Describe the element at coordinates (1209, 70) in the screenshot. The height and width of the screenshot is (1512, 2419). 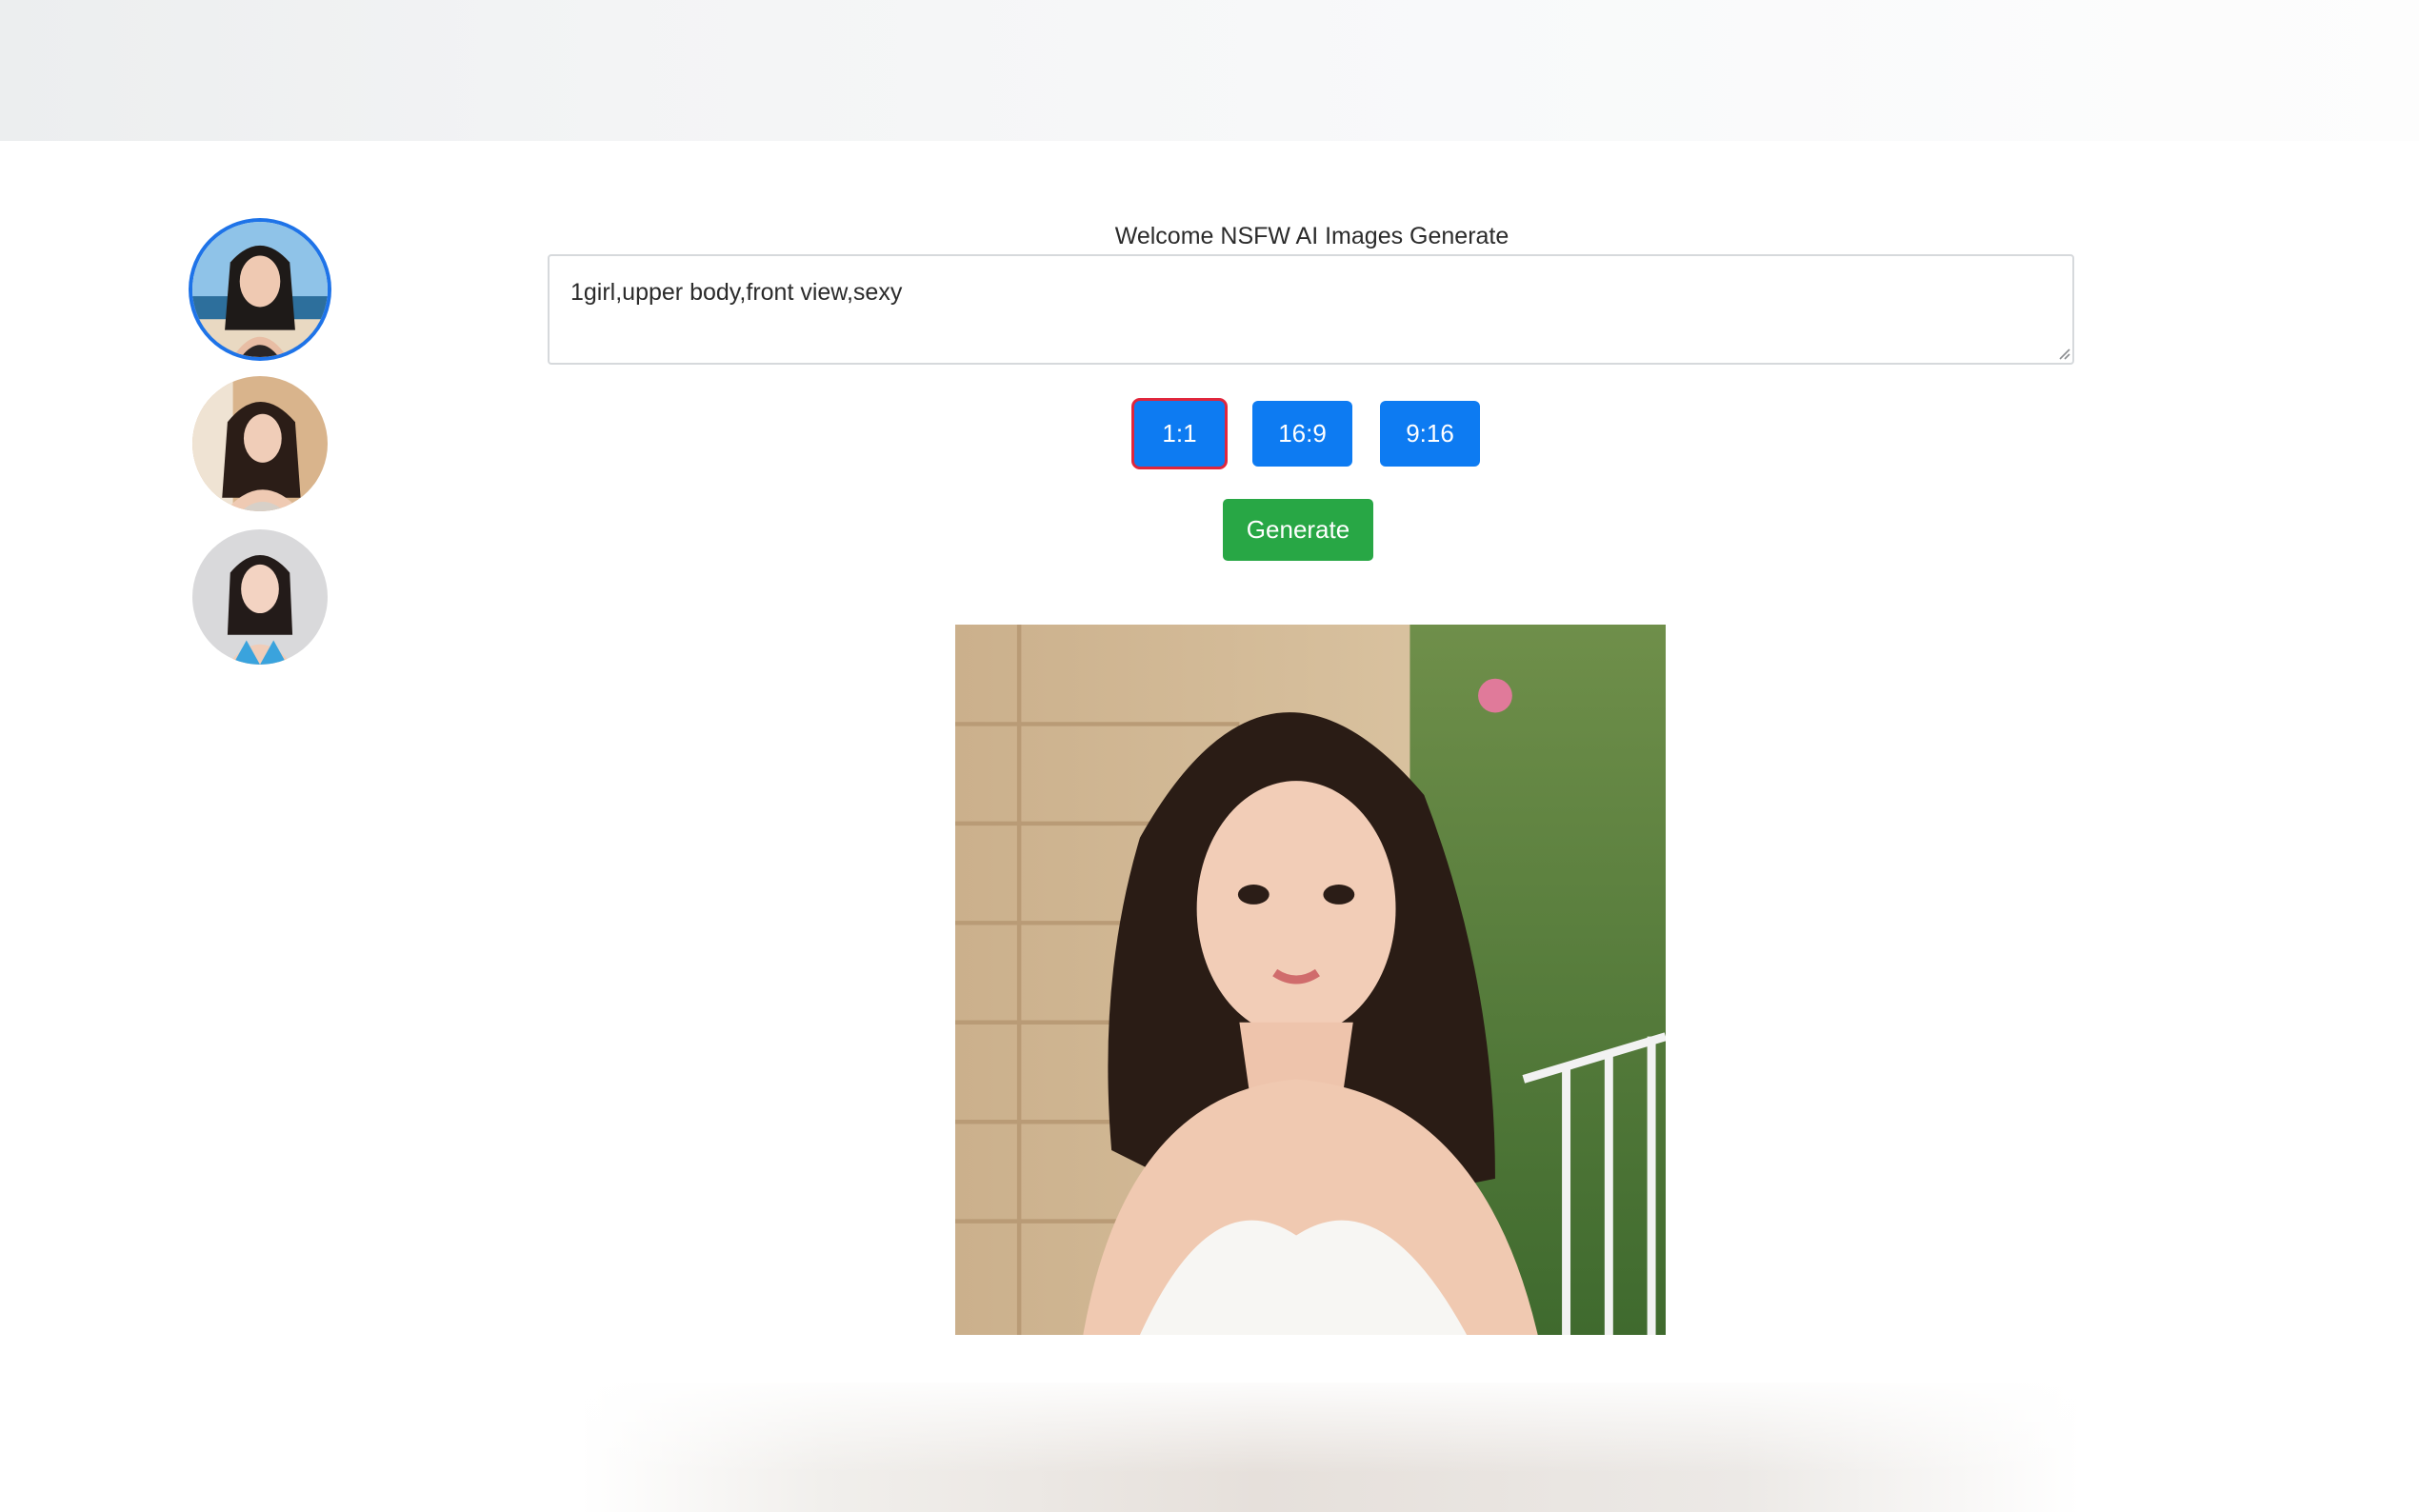
I see `top-backdrop` at that location.